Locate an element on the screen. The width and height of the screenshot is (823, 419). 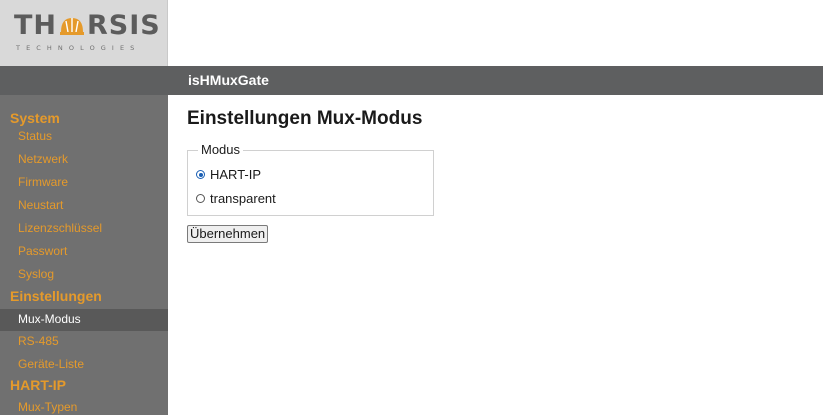
sidebar-item-mux-modus: Mux-Modus is located at coordinates (84, 320).